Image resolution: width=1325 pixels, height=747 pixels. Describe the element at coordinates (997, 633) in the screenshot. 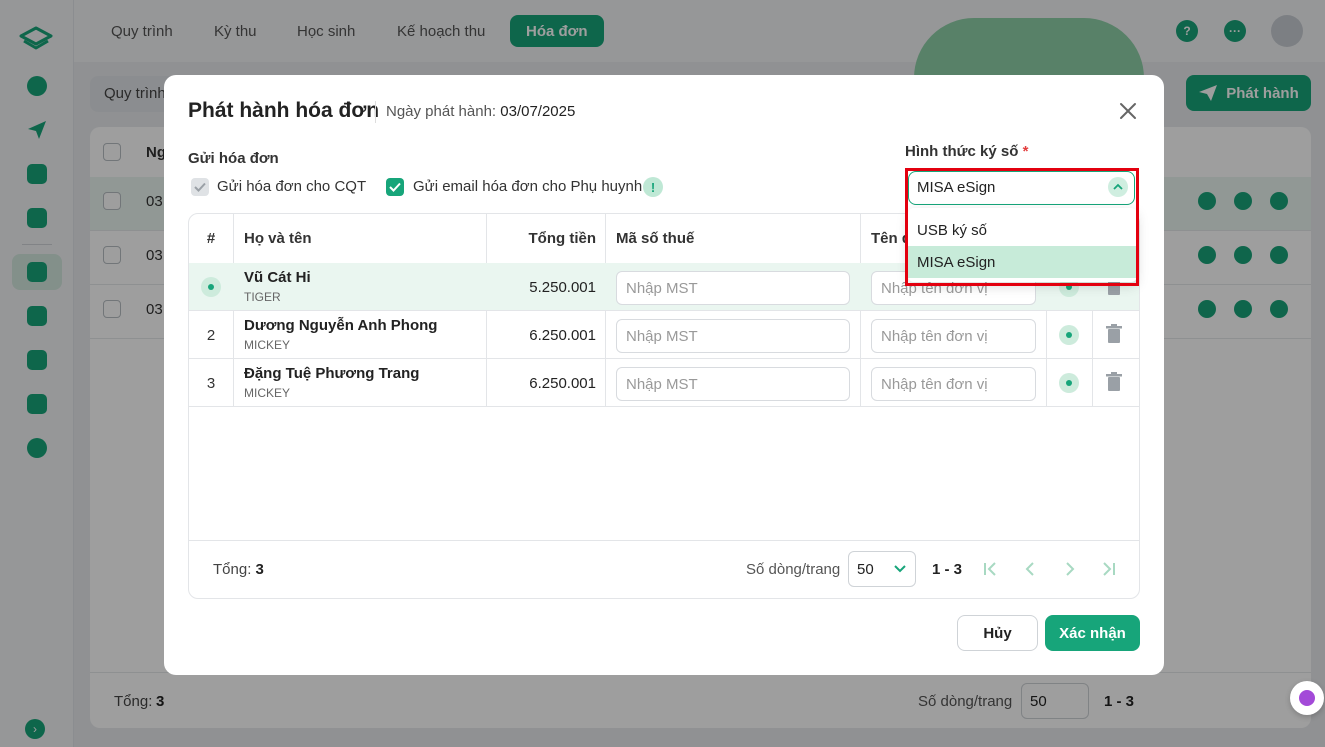

I see `cancel-button: Hủy` at that location.